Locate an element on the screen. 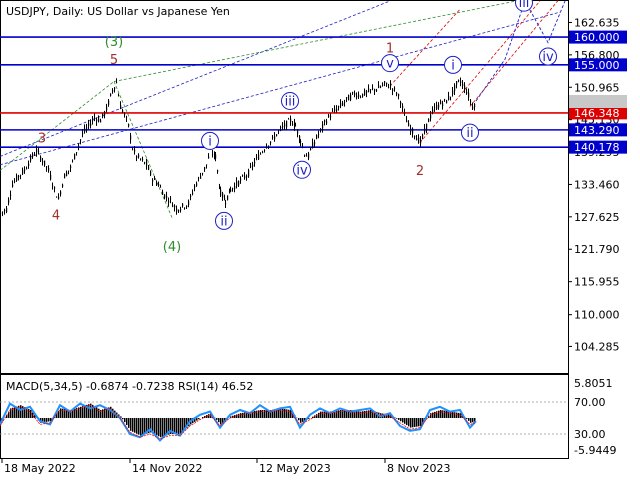 The image size is (640, 480). indicator-tick-label: 70.00 is located at coordinates (590, 402).